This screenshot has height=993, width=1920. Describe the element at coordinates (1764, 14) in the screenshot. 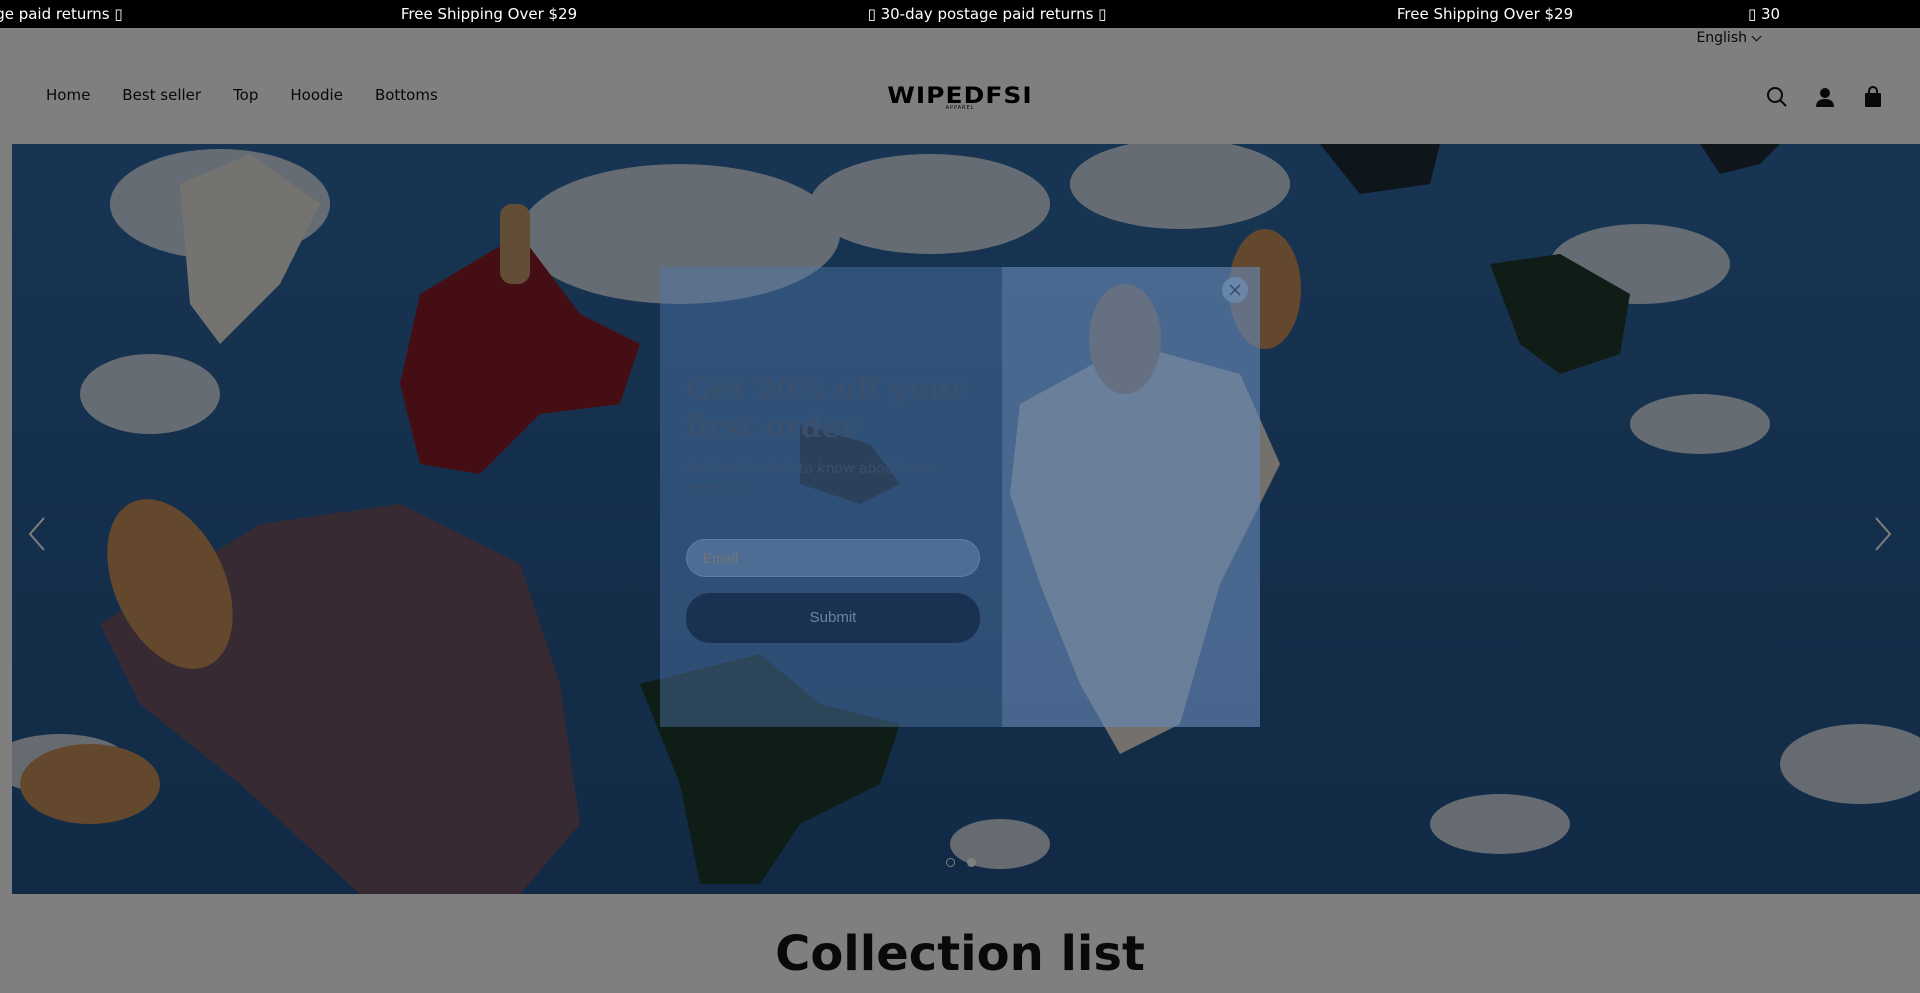

I see `announcement-item: ▯ 30` at that location.